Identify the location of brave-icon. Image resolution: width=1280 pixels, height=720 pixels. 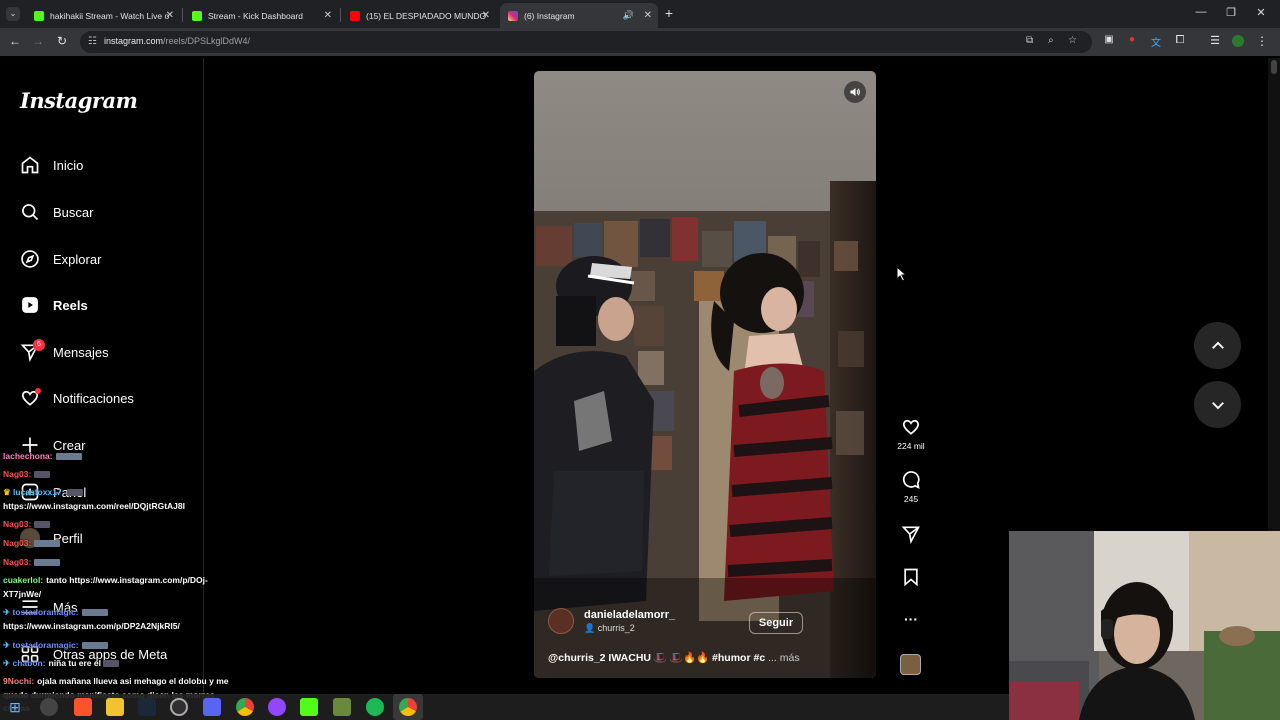
(83, 707).